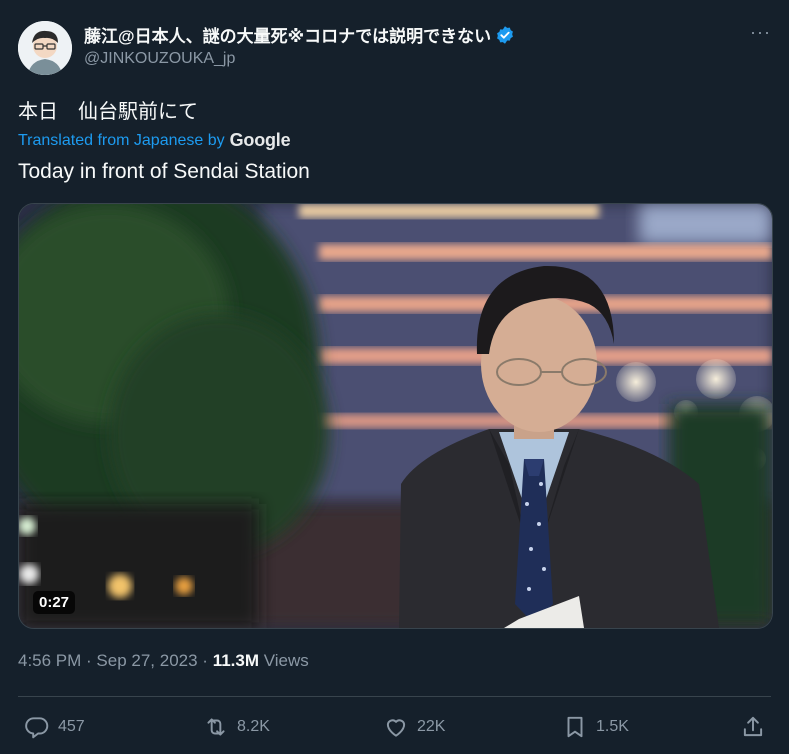 The image size is (789, 754). I want to click on reply-count: 457, so click(71, 726).